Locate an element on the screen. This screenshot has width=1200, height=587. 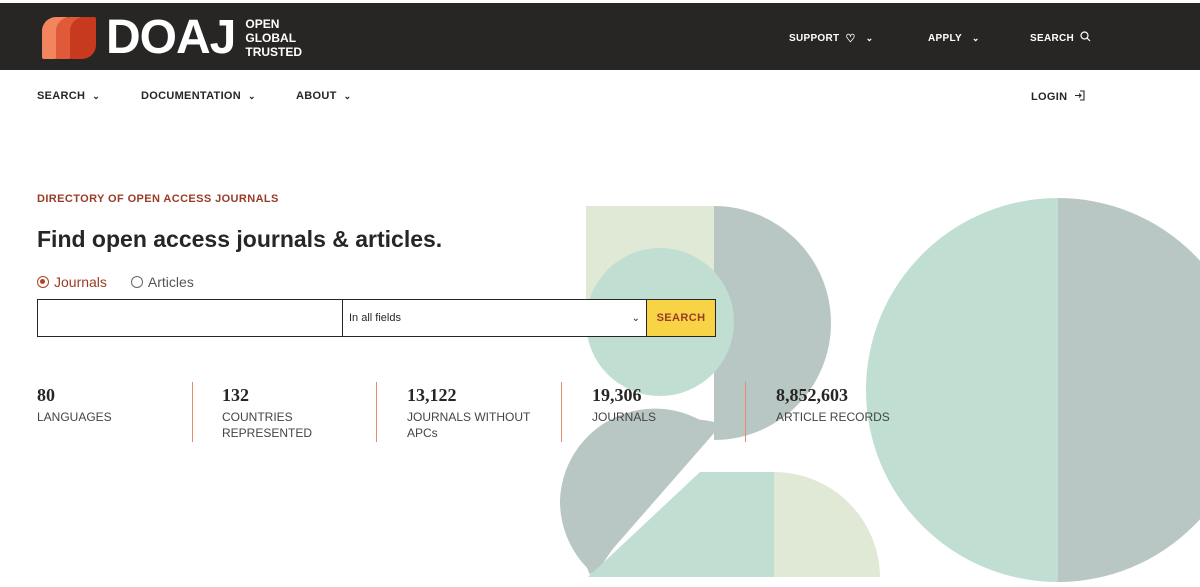
logo-tagline: OPEN GLOBAL TRUSTED is located at coordinates (273, 38).